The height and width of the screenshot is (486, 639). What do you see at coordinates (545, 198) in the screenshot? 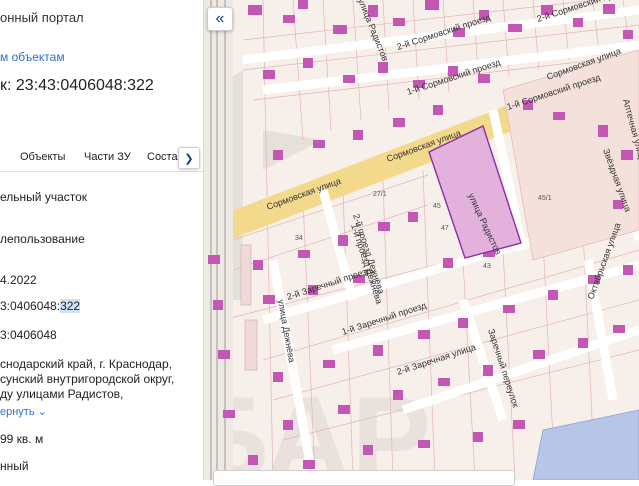
I see `house-number: 45/1` at bounding box center [545, 198].